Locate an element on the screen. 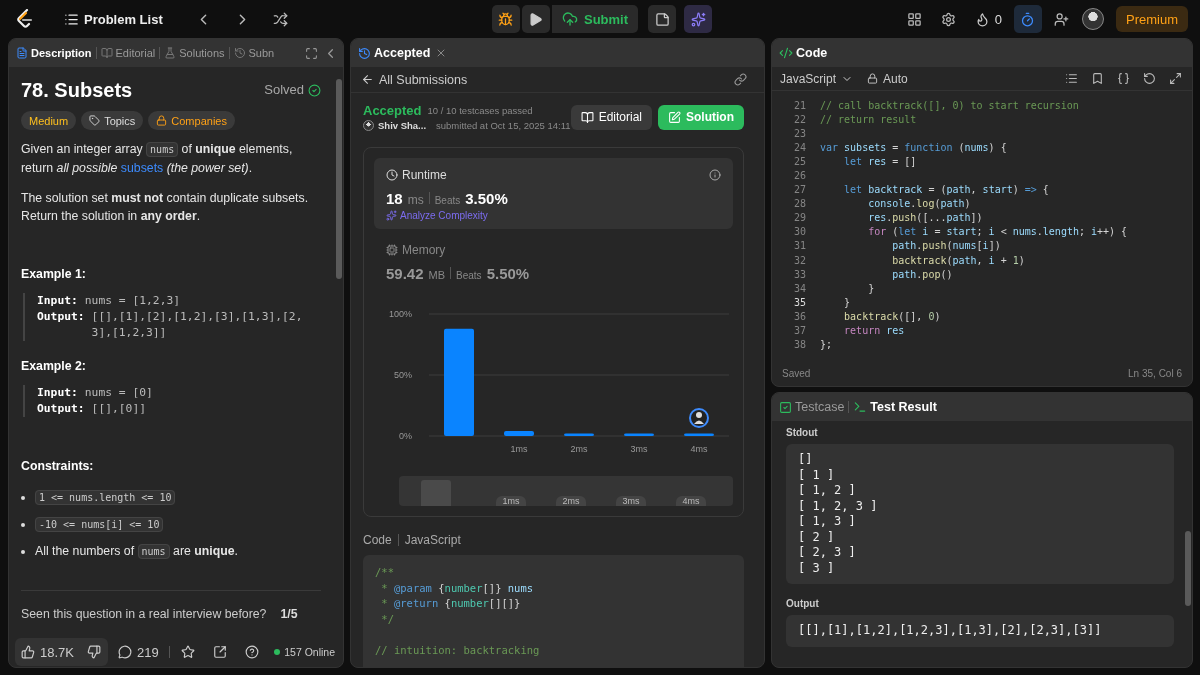 Image resolution: width=1200 pixels, height=675 pixels. navigator-label: 4ms is located at coordinates (691, 501).